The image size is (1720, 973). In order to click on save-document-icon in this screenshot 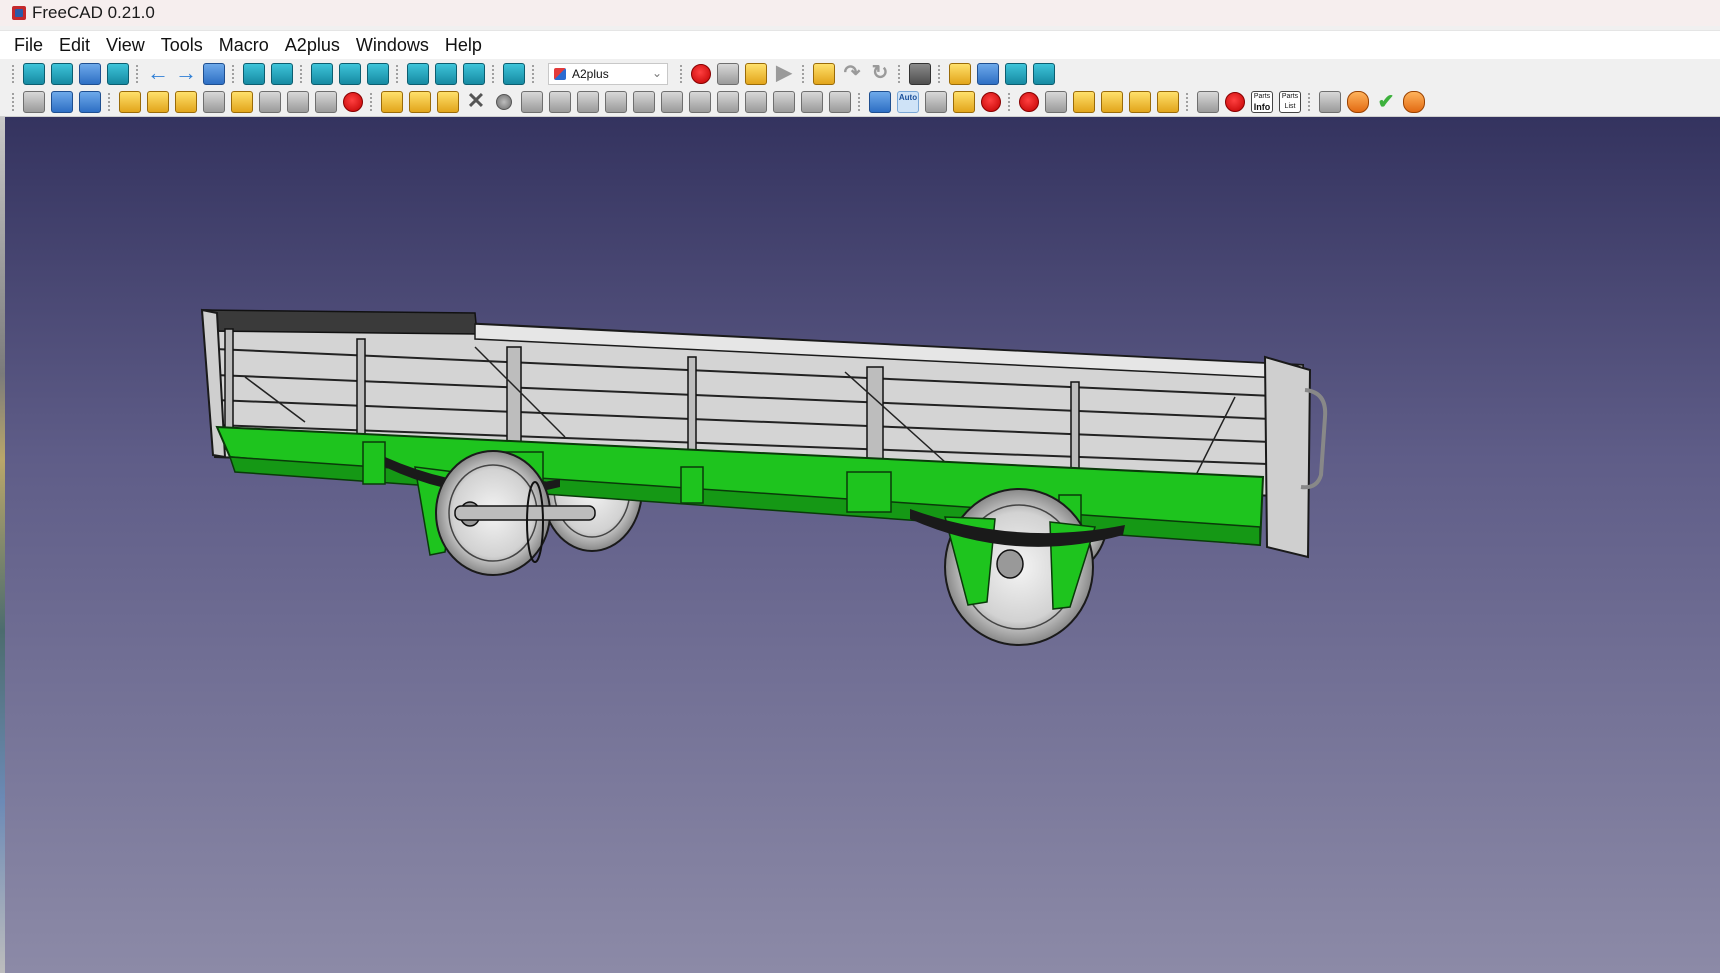, I will do `click(90, 102)`.